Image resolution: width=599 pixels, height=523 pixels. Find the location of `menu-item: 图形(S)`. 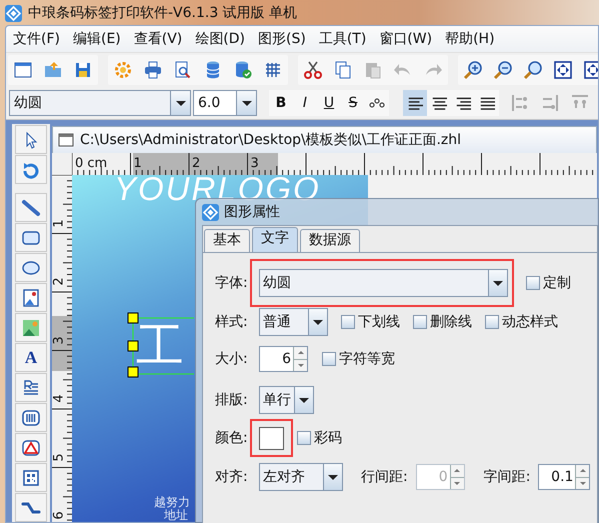

menu-item: 图形(S) is located at coordinates (282, 39).